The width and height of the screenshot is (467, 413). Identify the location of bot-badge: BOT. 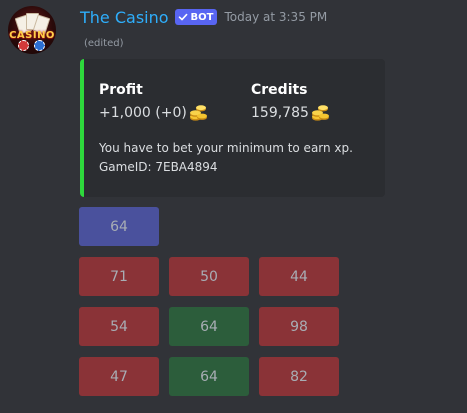
(196, 17).